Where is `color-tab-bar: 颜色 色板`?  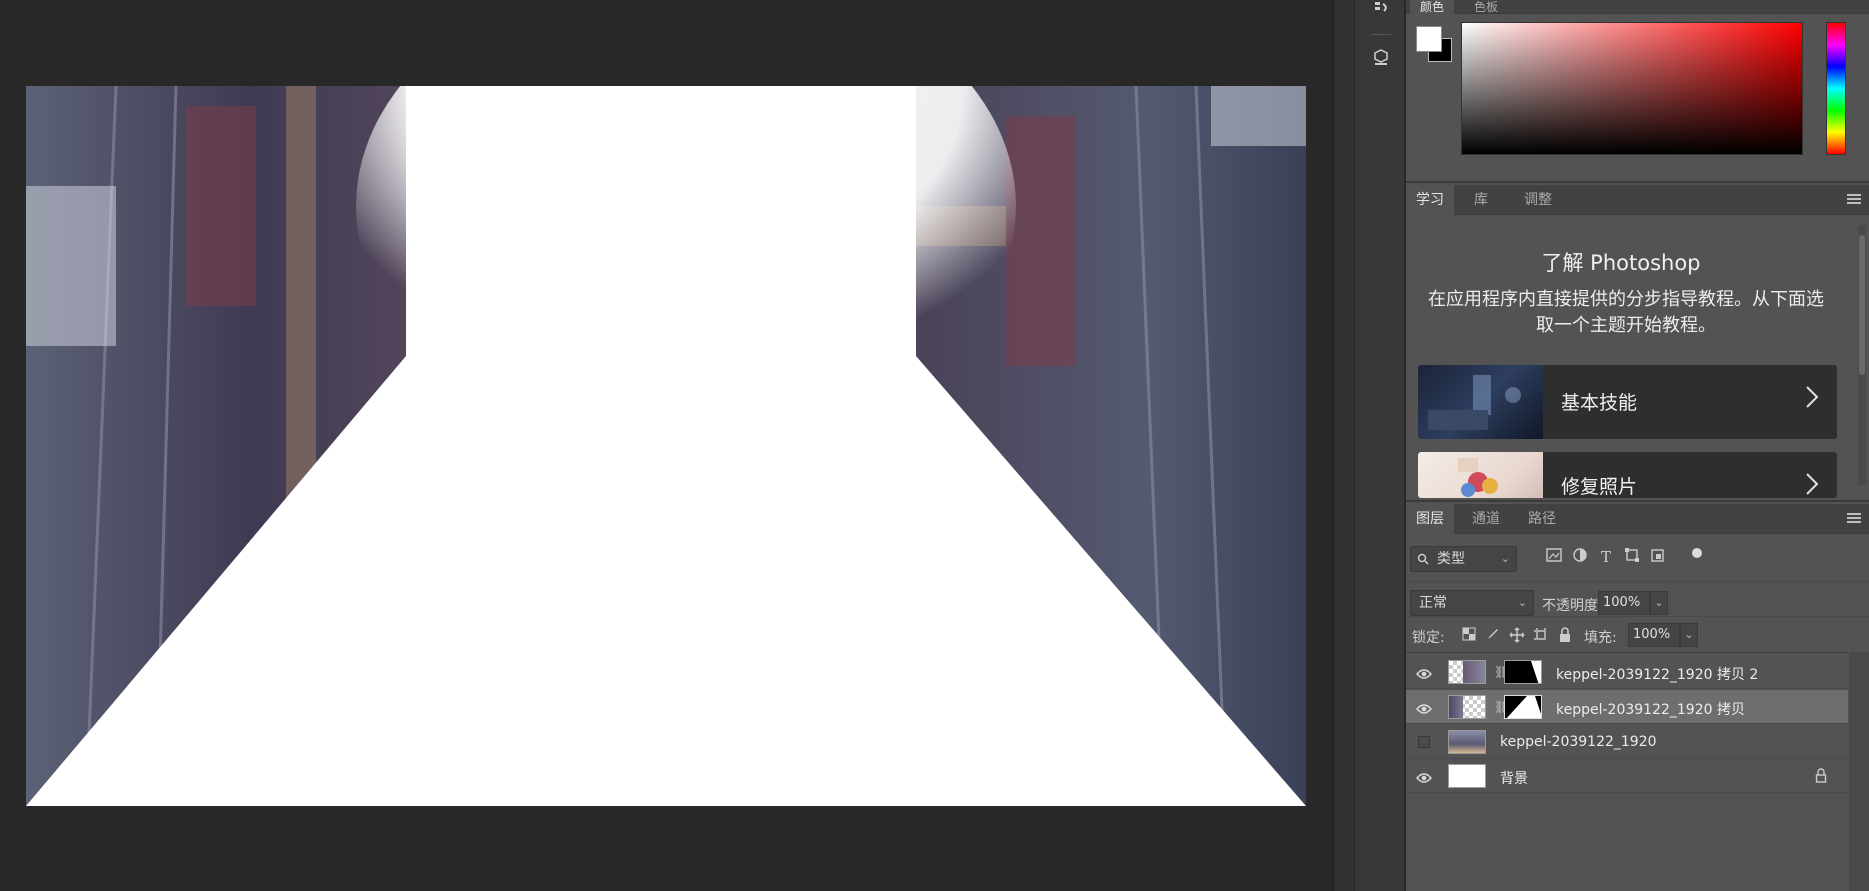
color-tab-bar: 颜色 色板 is located at coordinates (1637, 7).